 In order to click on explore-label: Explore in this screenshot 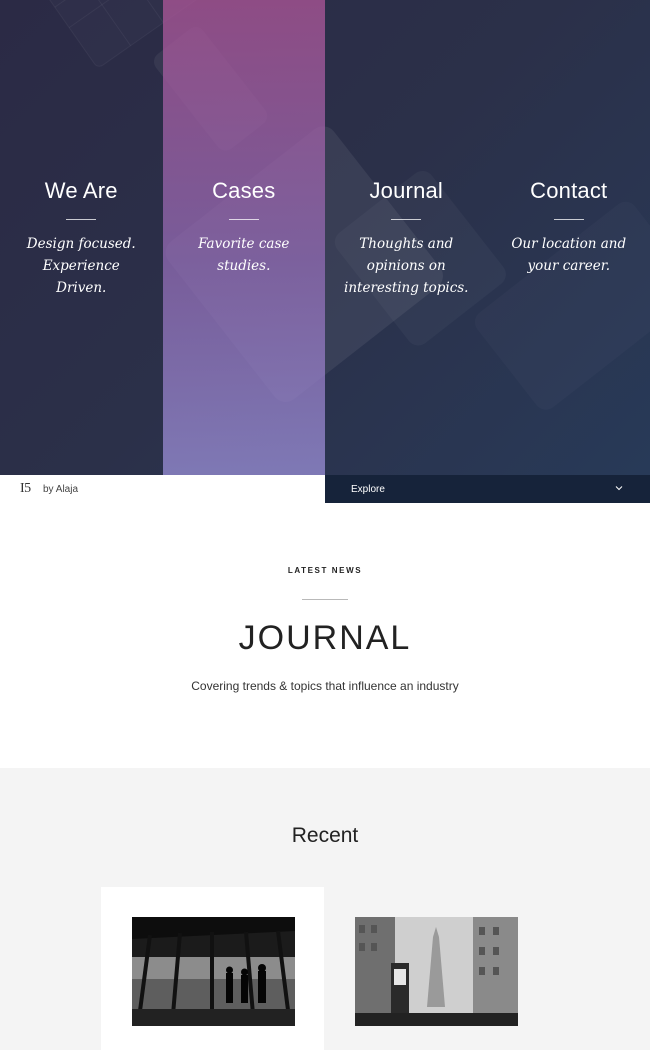, I will do `click(368, 489)`.